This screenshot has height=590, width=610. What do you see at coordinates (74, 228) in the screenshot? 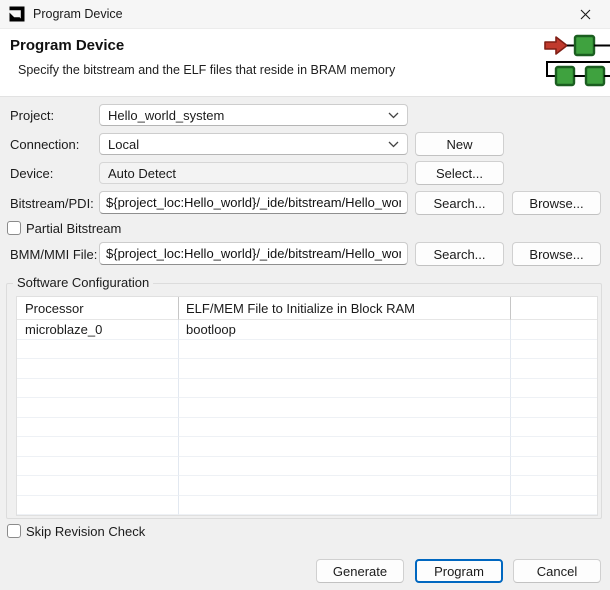
I see `partial-bitstream-label: Partial Bitstream` at bounding box center [74, 228].